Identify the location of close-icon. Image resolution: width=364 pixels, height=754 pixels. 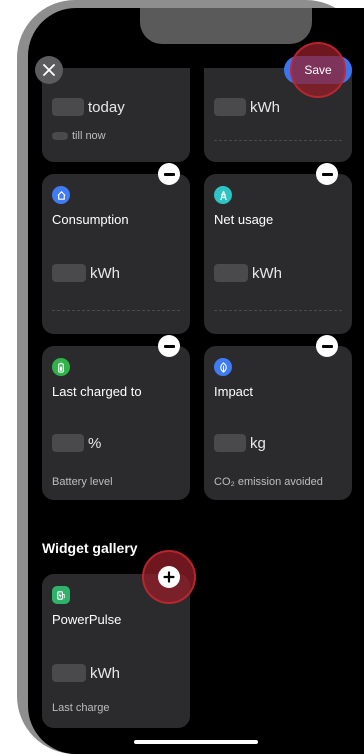
(49, 70).